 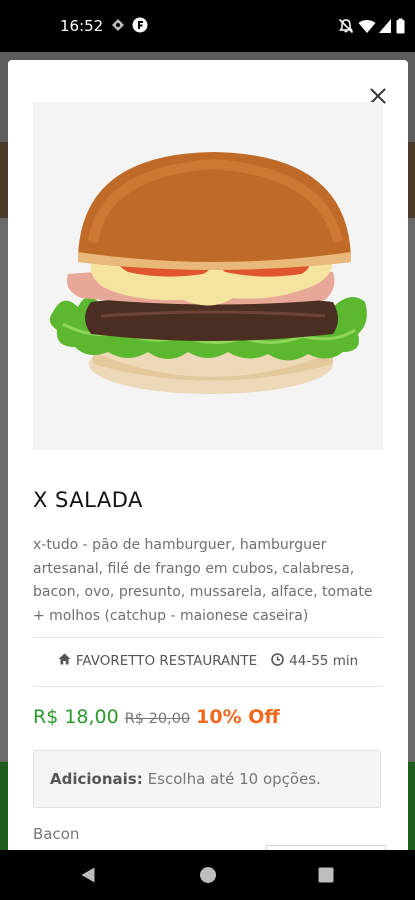 I want to click on addons-hint: Escolha até 10 opções., so click(x=234, y=779).